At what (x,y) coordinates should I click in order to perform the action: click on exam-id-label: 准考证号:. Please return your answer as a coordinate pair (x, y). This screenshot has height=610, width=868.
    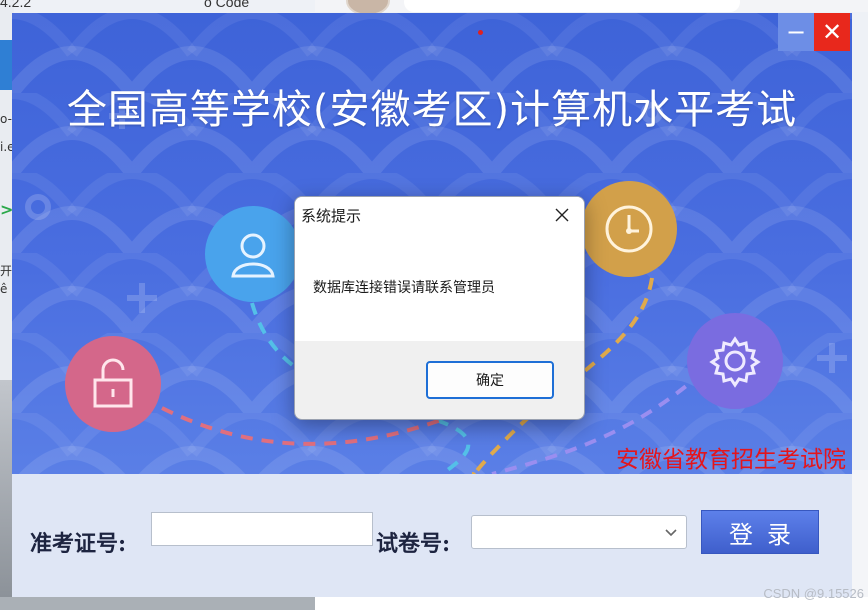
    Looking at the image, I should click on (78, 544).